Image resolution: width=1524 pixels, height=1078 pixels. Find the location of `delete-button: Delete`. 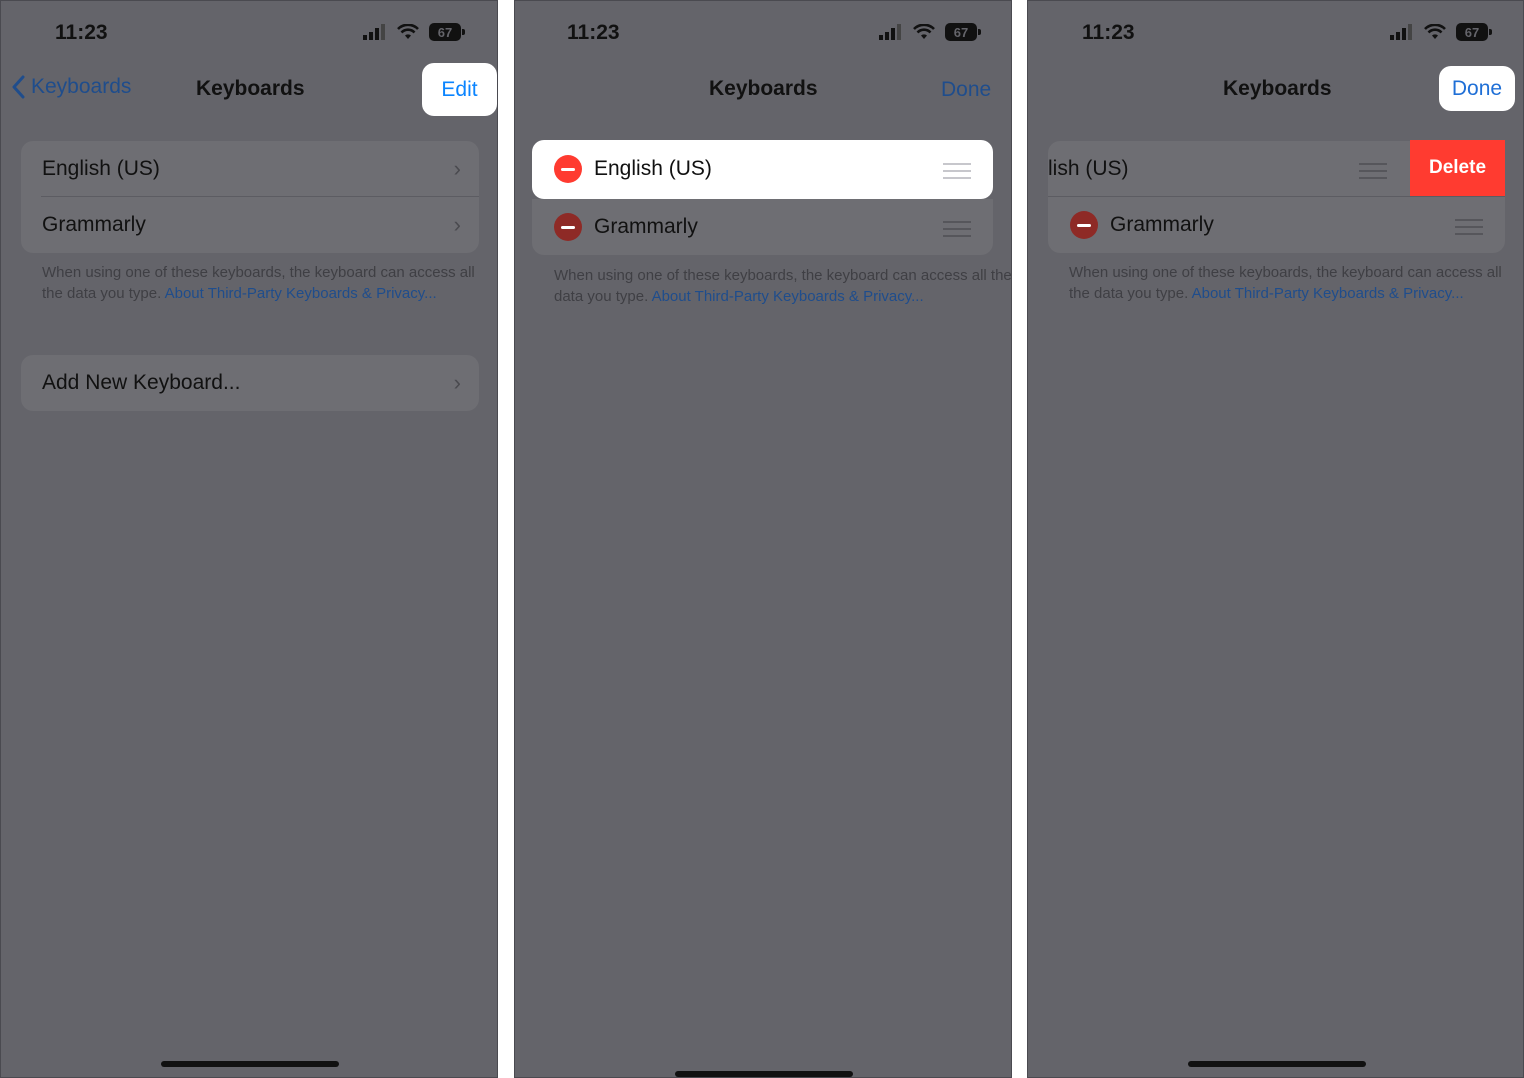

delete-button: Delete is located at coordinates (1457, 168).